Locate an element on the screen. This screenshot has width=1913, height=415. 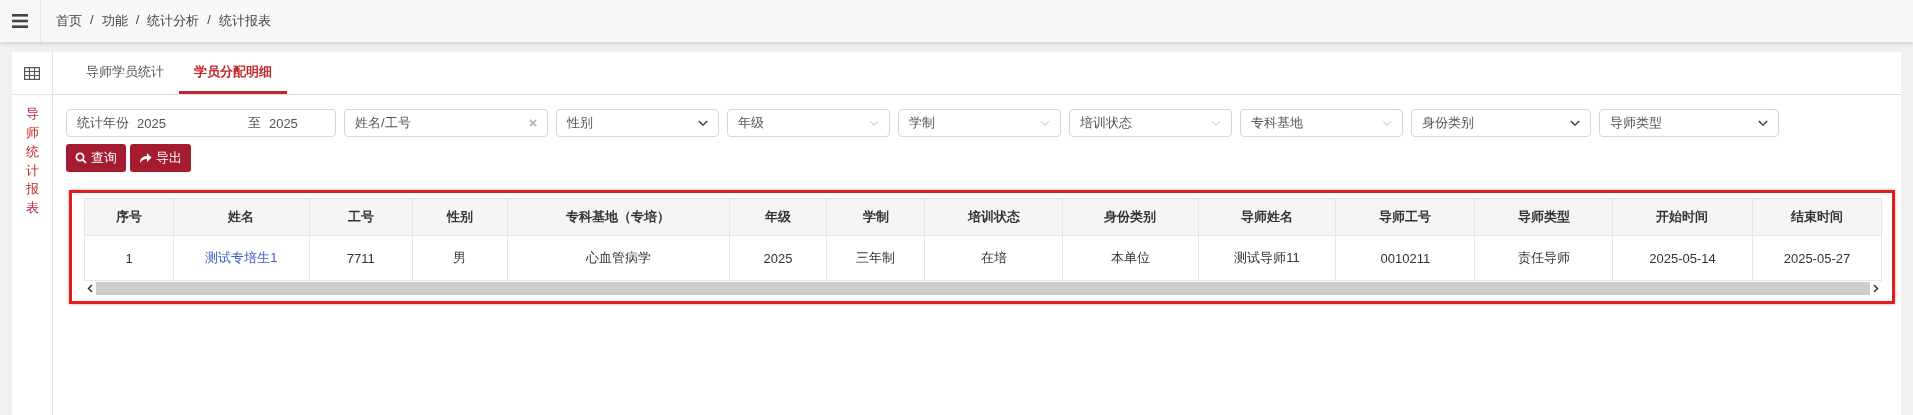
table-cell: 7711 is located at coordinates (361, 258).